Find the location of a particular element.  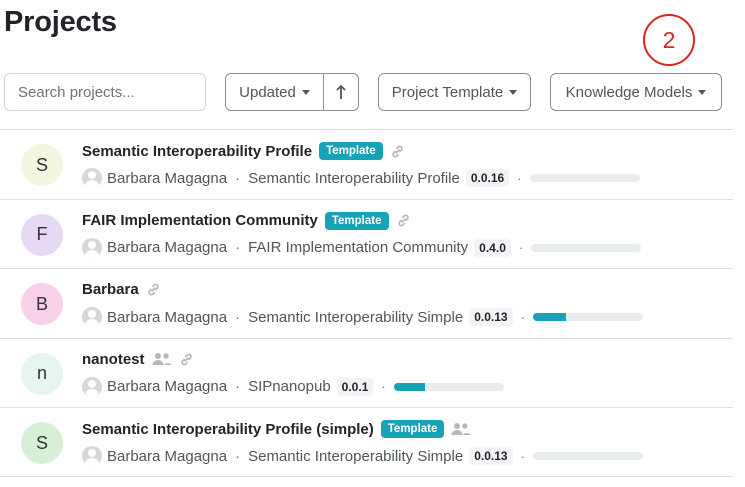

knowledge-models-filter: Knowledge Models is located at coordinates (636, 92).